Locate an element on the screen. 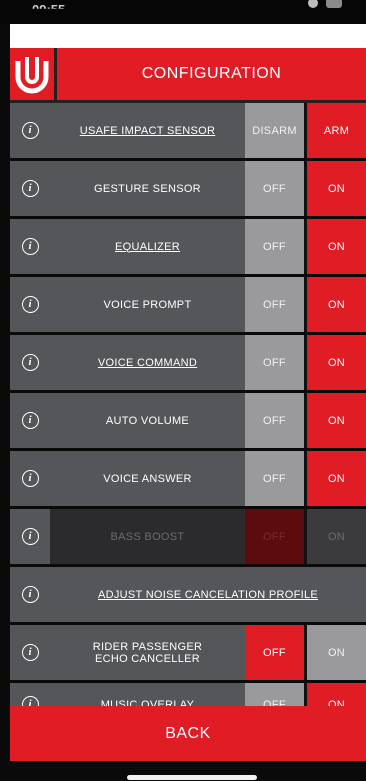 Image resolution: width=366 pixels, height=781 pixels. row-label: AUTO VOLUME is located at coordinates (147, 420).